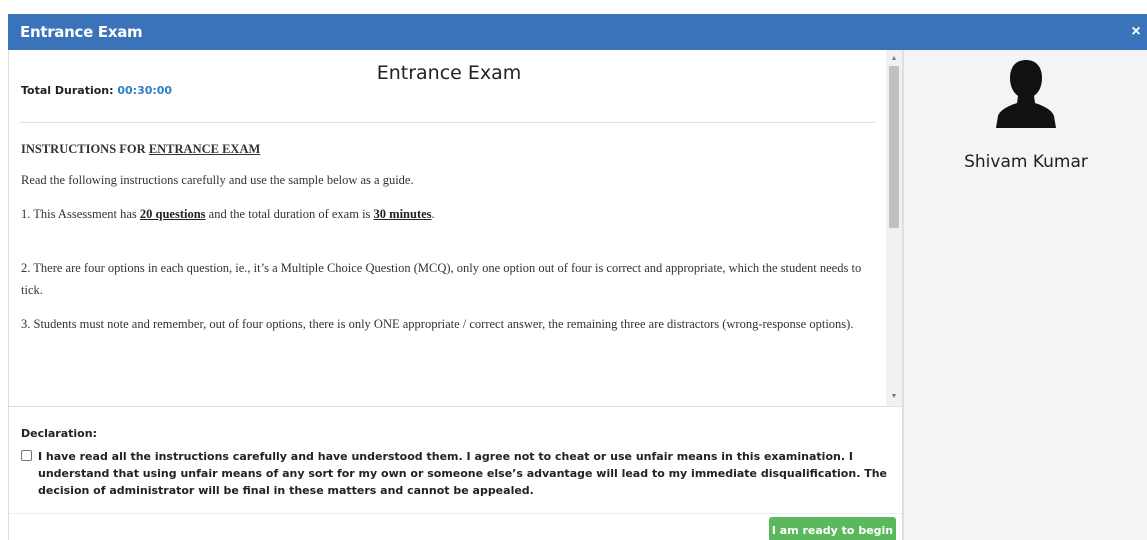 The image size is (1147, 540). What do you see at coordinates (451, 149) in the screenshot?
I see `instructions-heading: INSTRUCTIONS FOR ENTRANCE EXAM` at bounding box center [451, 149].